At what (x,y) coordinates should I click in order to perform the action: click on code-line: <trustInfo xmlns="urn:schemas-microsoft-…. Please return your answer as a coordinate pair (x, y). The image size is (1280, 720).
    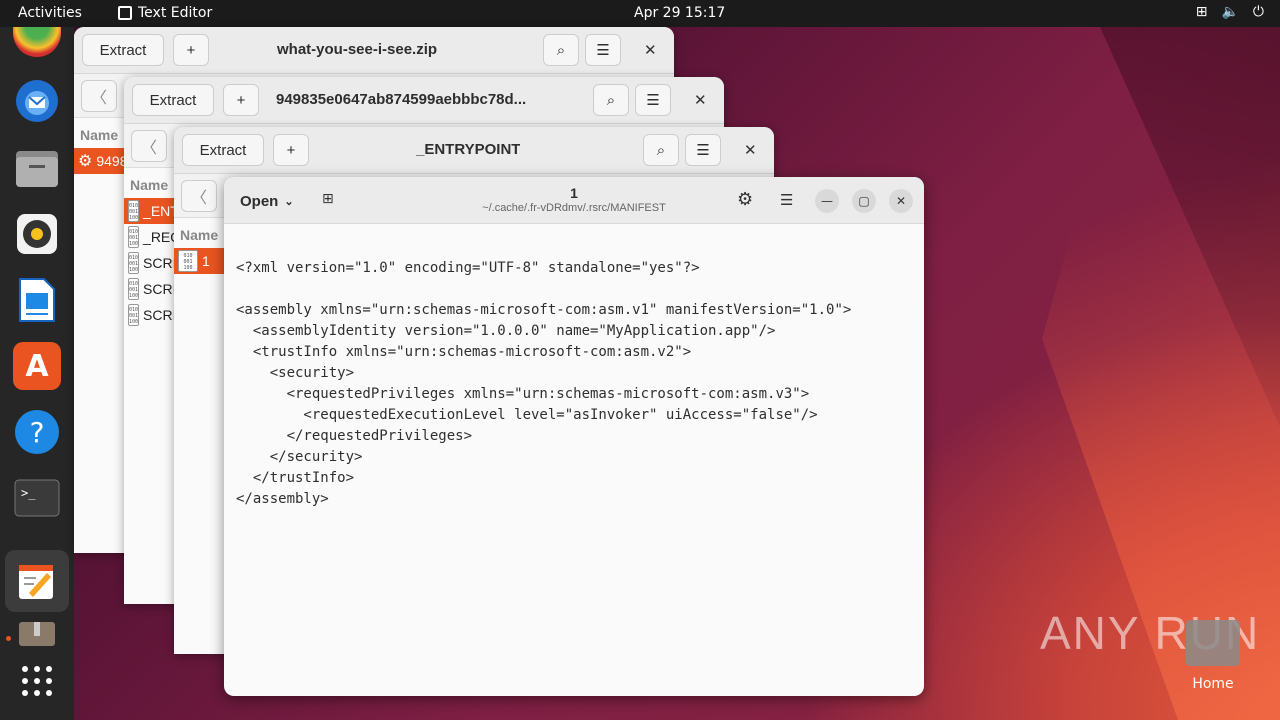
    Looking at the image, I should click on (464, 352).